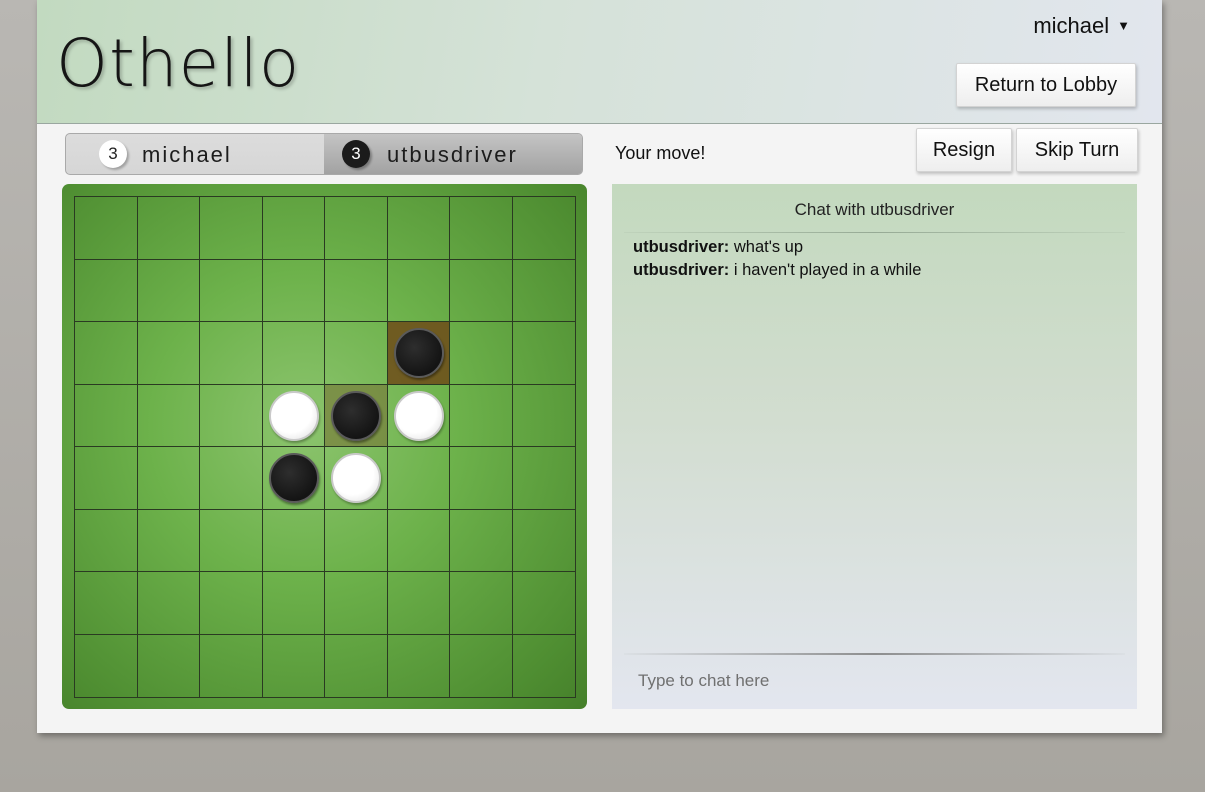 The width and height of the screenshot is (1205, 792). Describe the element at coordinates (1046, 85) in the screenshot. I see `return-to-lobby-button: Return to Lobby` at that location.